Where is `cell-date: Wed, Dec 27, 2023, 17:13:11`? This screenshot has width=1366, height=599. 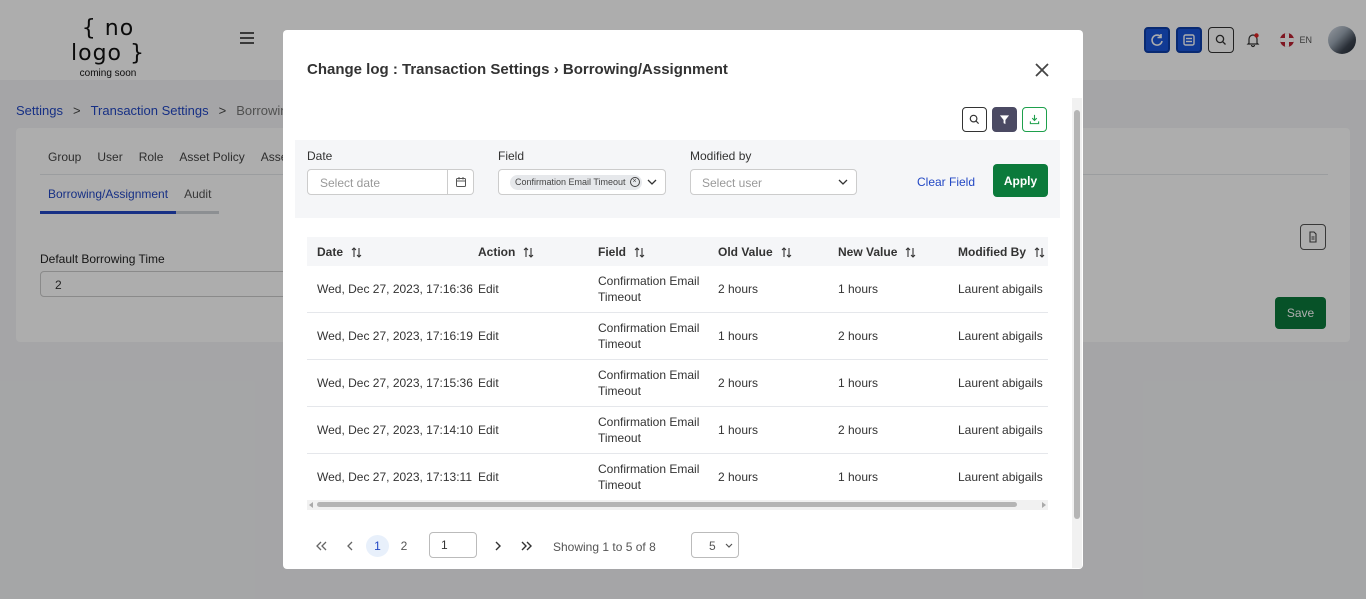 cell-date: Wed, Dec 27, 2023, 17:13:11 is located at coordinates (394, 477).